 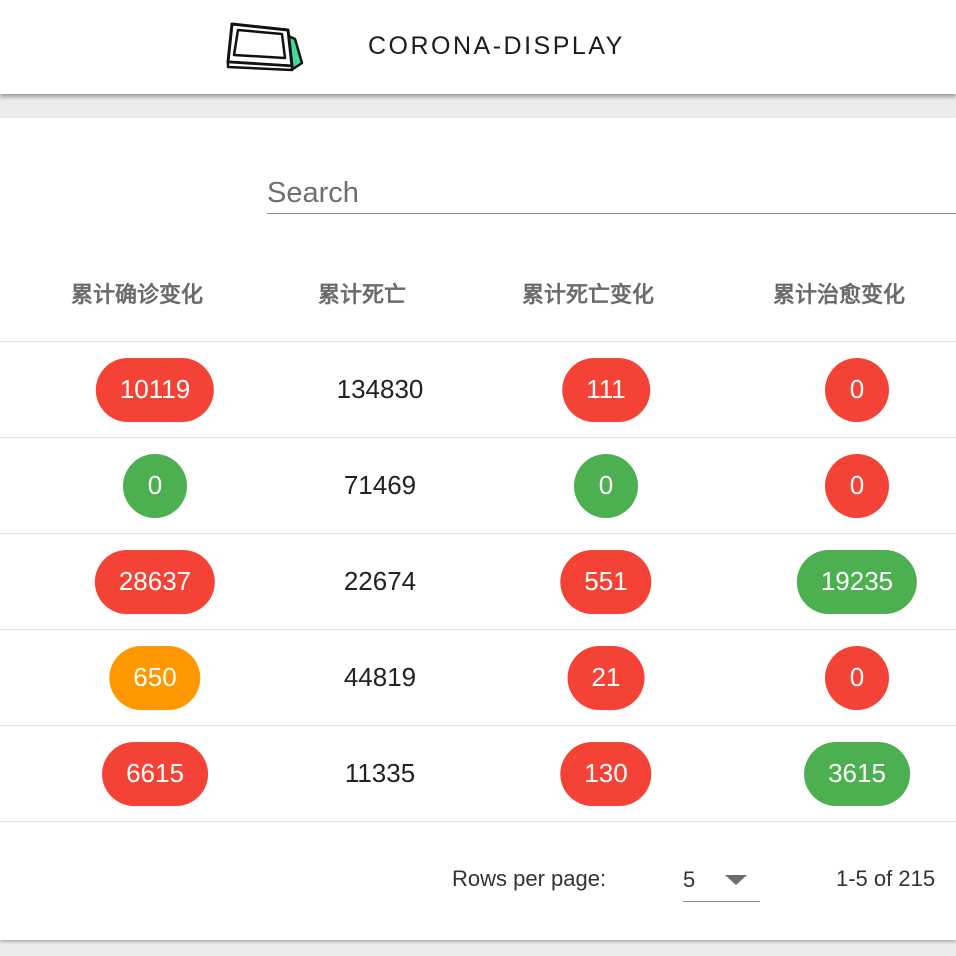 I want to click on confirmed-change-chip: 28637, so click(x=155, y=581).